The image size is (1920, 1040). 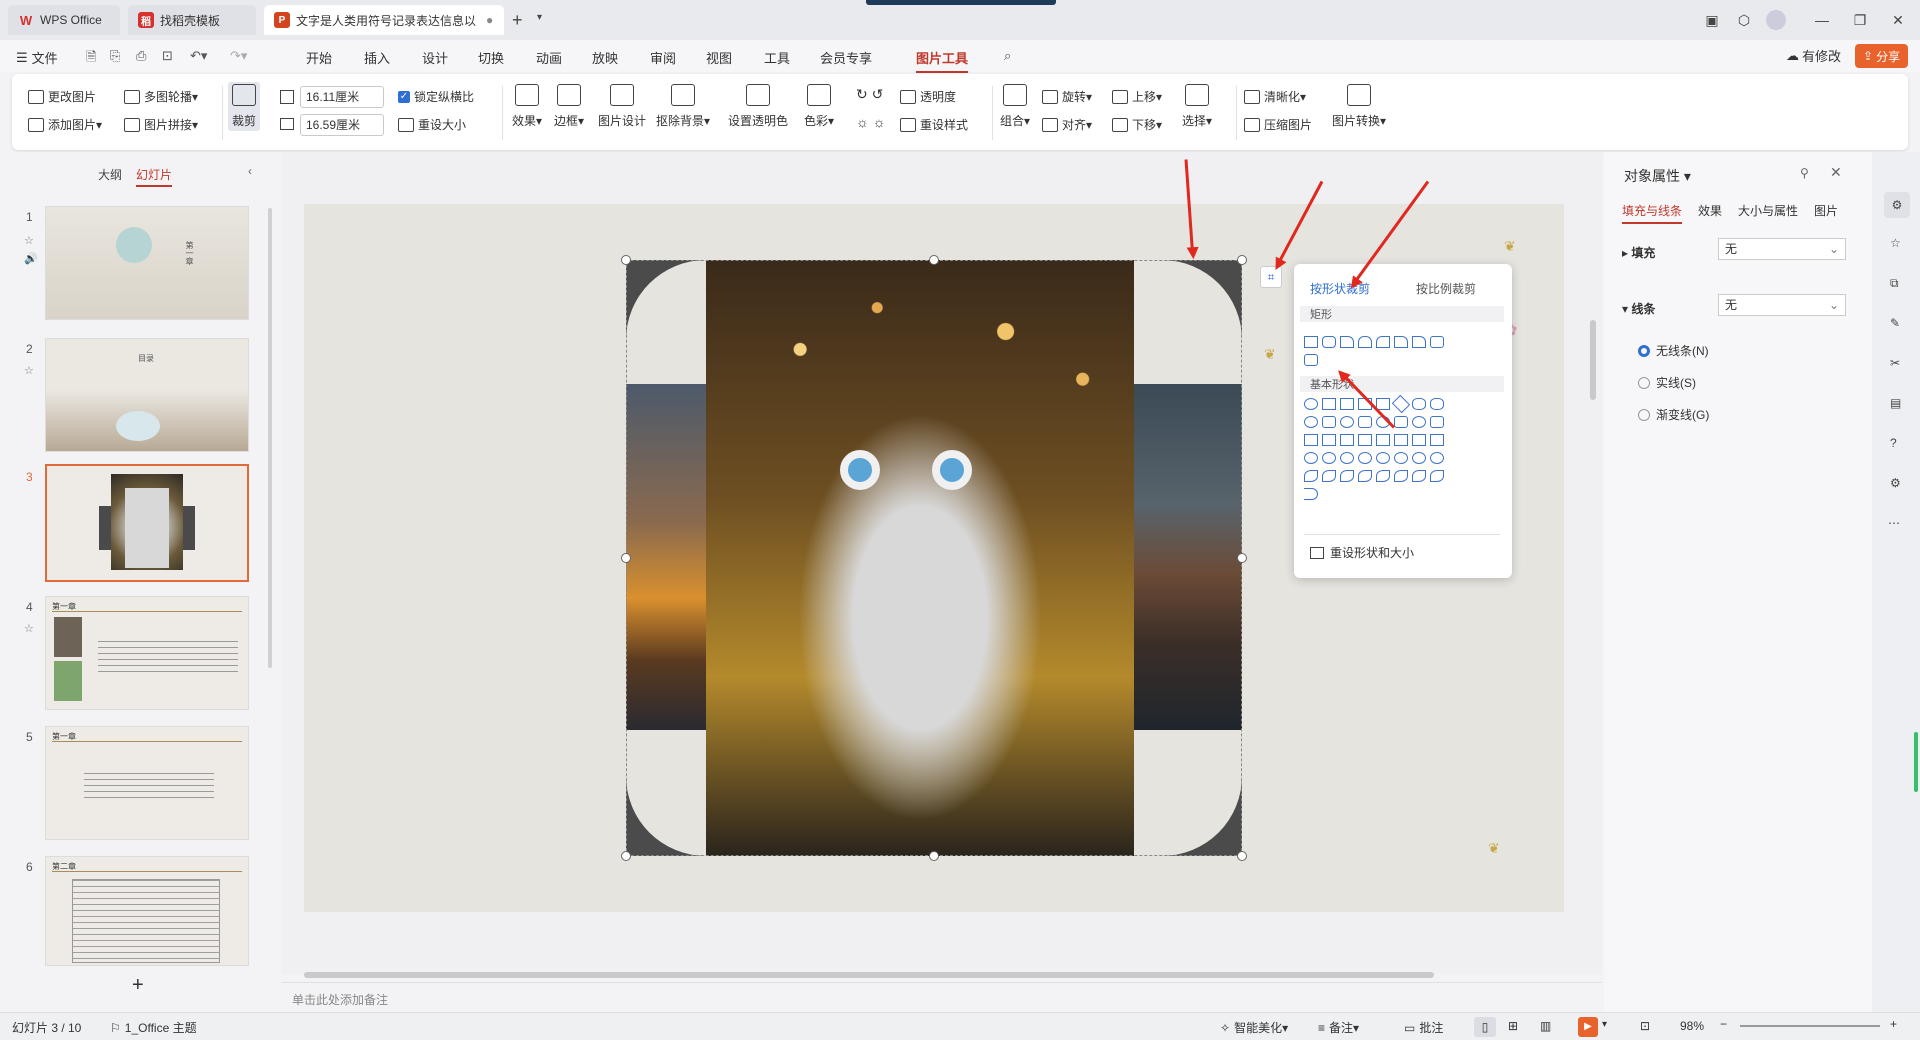 What do you see at coordinates (1275, 96) in the screenshot?
I see `sharpen-button: 清晰化 ▾` at bounding box center [1275, 96].